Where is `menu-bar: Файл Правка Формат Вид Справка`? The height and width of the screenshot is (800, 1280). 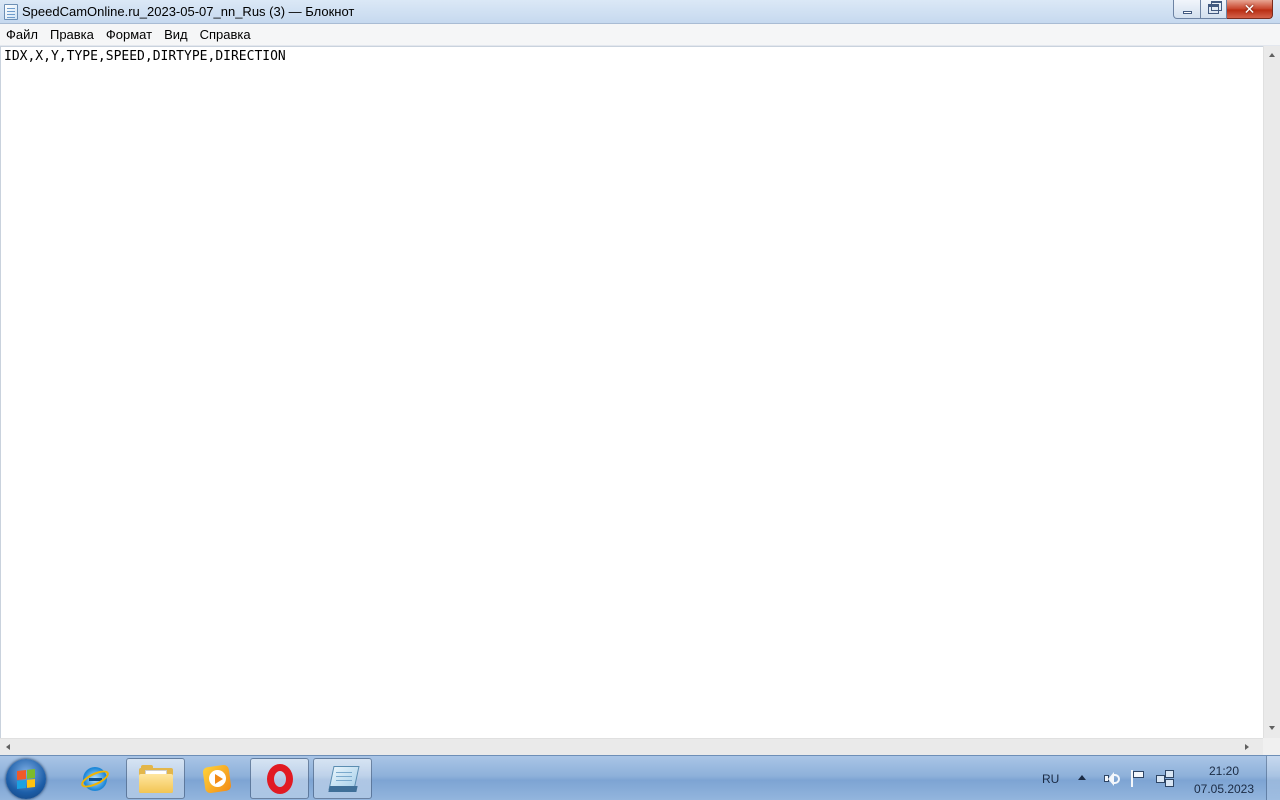
menu-bar: Файл Правка Формат Вид Справка is located at coordinates (640, 35).